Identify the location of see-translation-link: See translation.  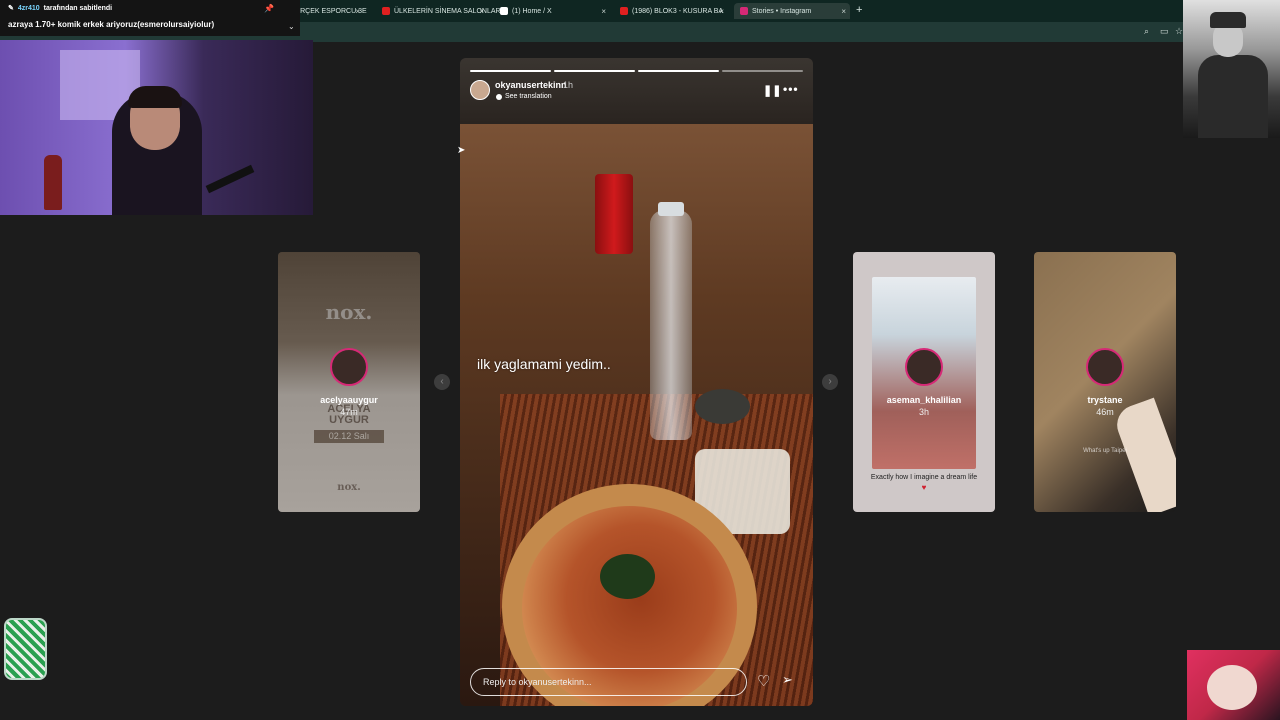
(524, 96).